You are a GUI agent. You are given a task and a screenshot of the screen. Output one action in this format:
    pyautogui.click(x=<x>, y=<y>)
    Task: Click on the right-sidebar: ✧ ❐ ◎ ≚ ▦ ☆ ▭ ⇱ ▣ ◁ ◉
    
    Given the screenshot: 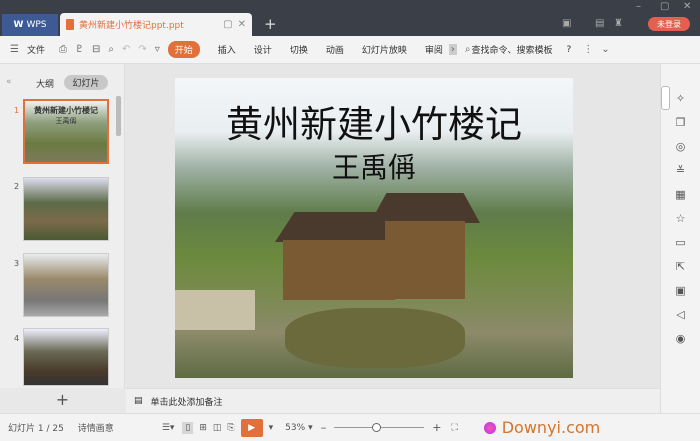 What is the action you would take?
    pyautogui.click(x=680, y=238)
    